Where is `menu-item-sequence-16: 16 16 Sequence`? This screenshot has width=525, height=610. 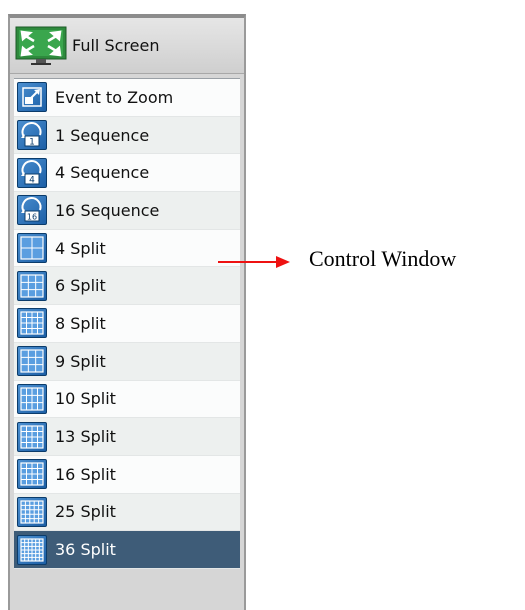 menu-item-sequence-16: 16 16 Sequence is located at coordinates (127, 211).